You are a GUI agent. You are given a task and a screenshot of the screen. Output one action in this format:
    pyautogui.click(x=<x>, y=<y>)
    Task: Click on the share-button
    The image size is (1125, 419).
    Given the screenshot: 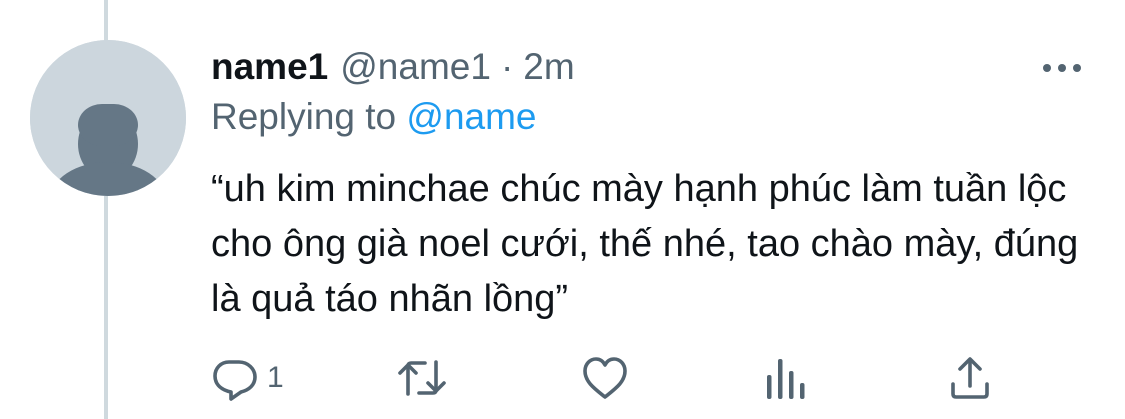 What is the action you would take?
    pyautogui.click(x=970, y=378)
    